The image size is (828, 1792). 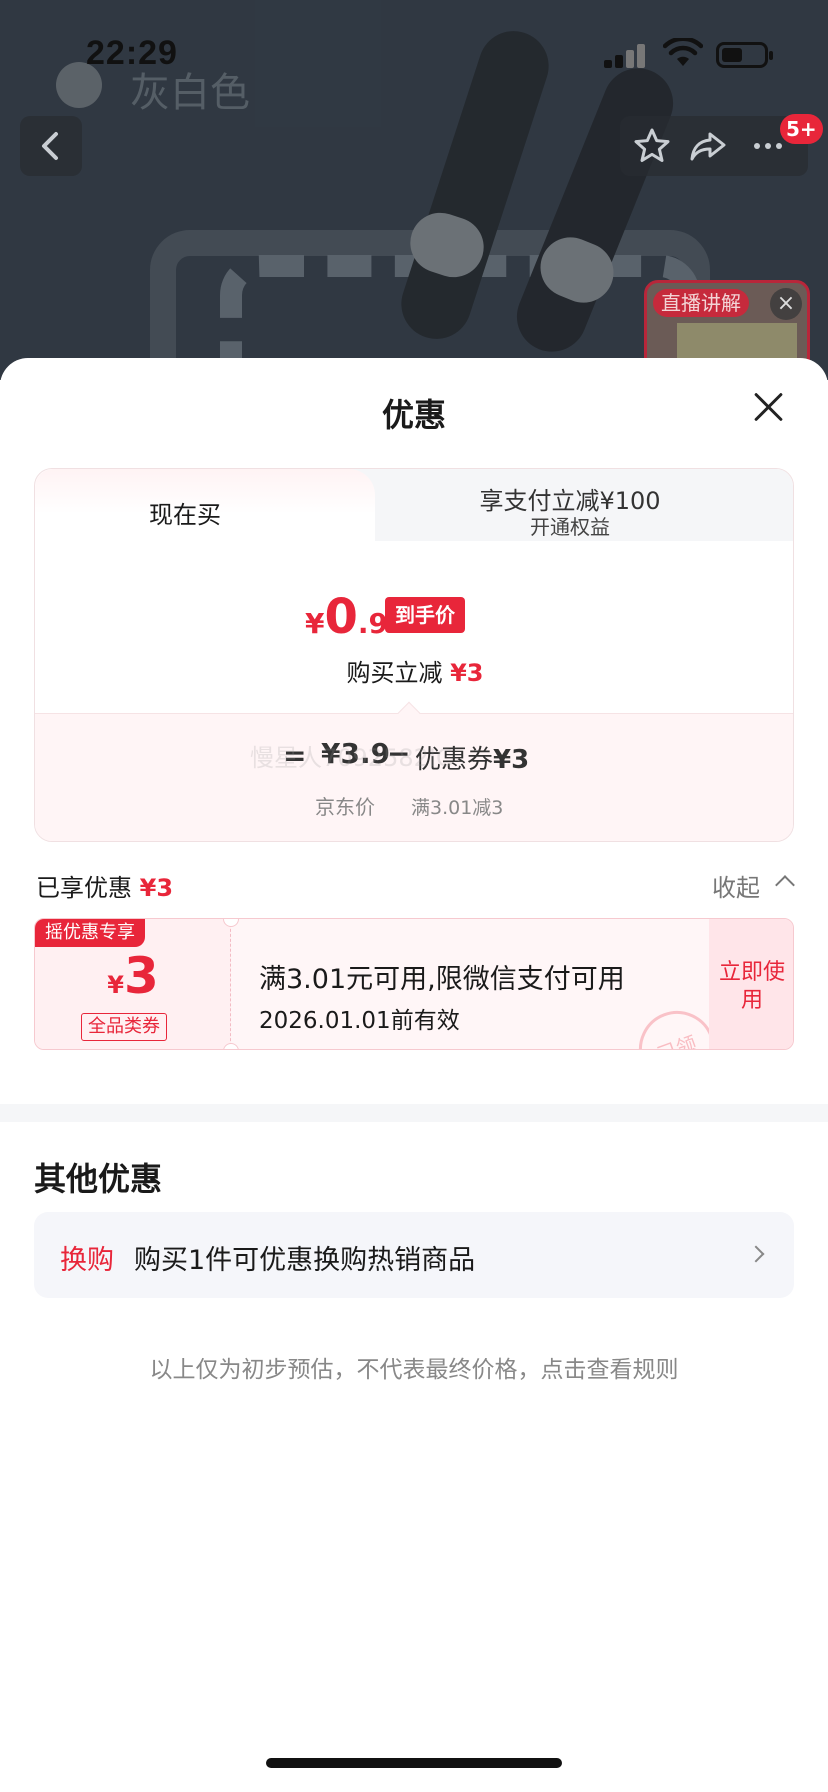 I want to click on instant-reduce-line: 购买立减 ¥3, so click(x=415, y=673).